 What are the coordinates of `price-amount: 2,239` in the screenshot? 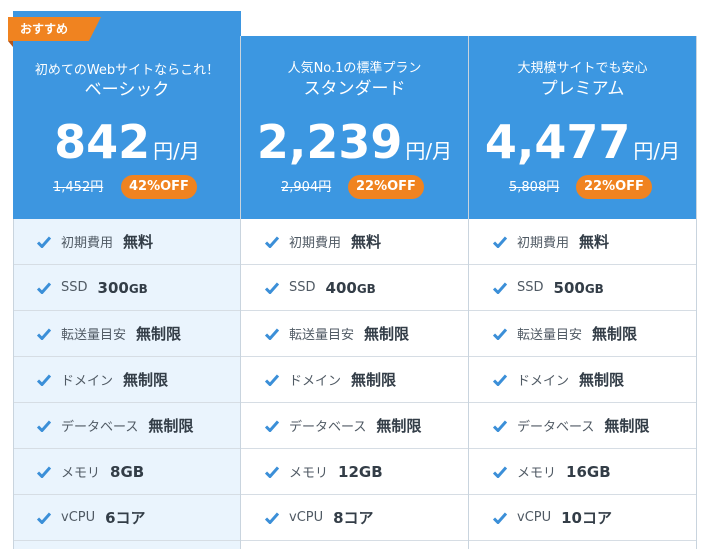 It's located at (329, 142).